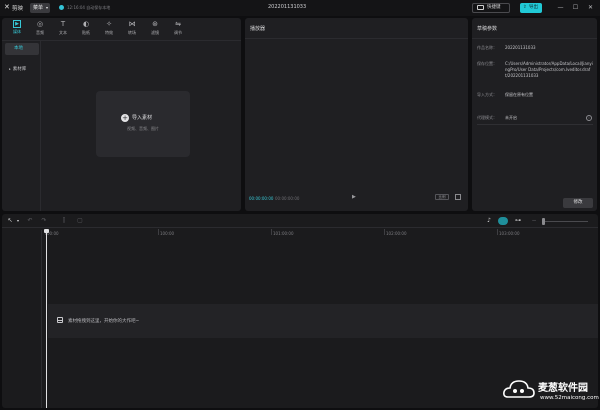 The image size is (600, 410). What do you see at coordinates (534, 221) in the screenshot?
I see `zoom-out-icon: −` at bounding box center [534, 221].